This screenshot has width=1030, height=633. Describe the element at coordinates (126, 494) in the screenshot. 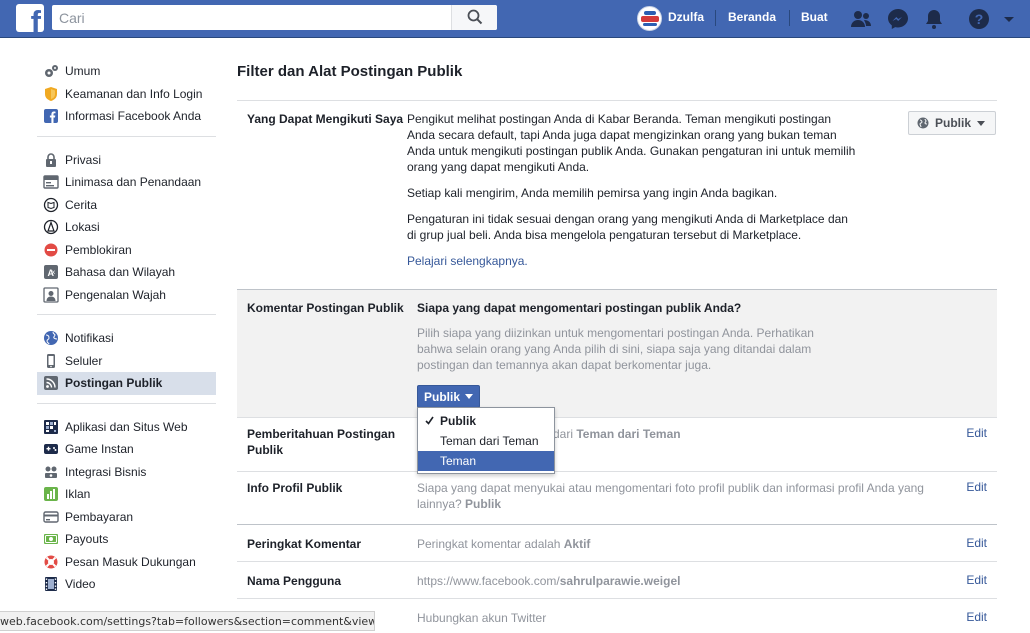

I see `sidebar-item-iklan: Iklan` at that location.